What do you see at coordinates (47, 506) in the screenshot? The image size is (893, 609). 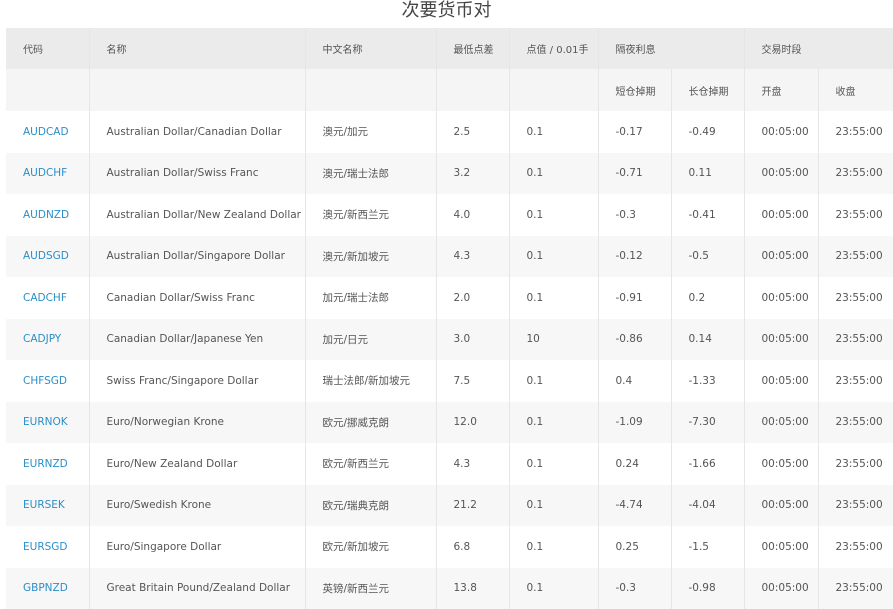 I see `pair-code: EURSEK` at bounding box center [47, 506].